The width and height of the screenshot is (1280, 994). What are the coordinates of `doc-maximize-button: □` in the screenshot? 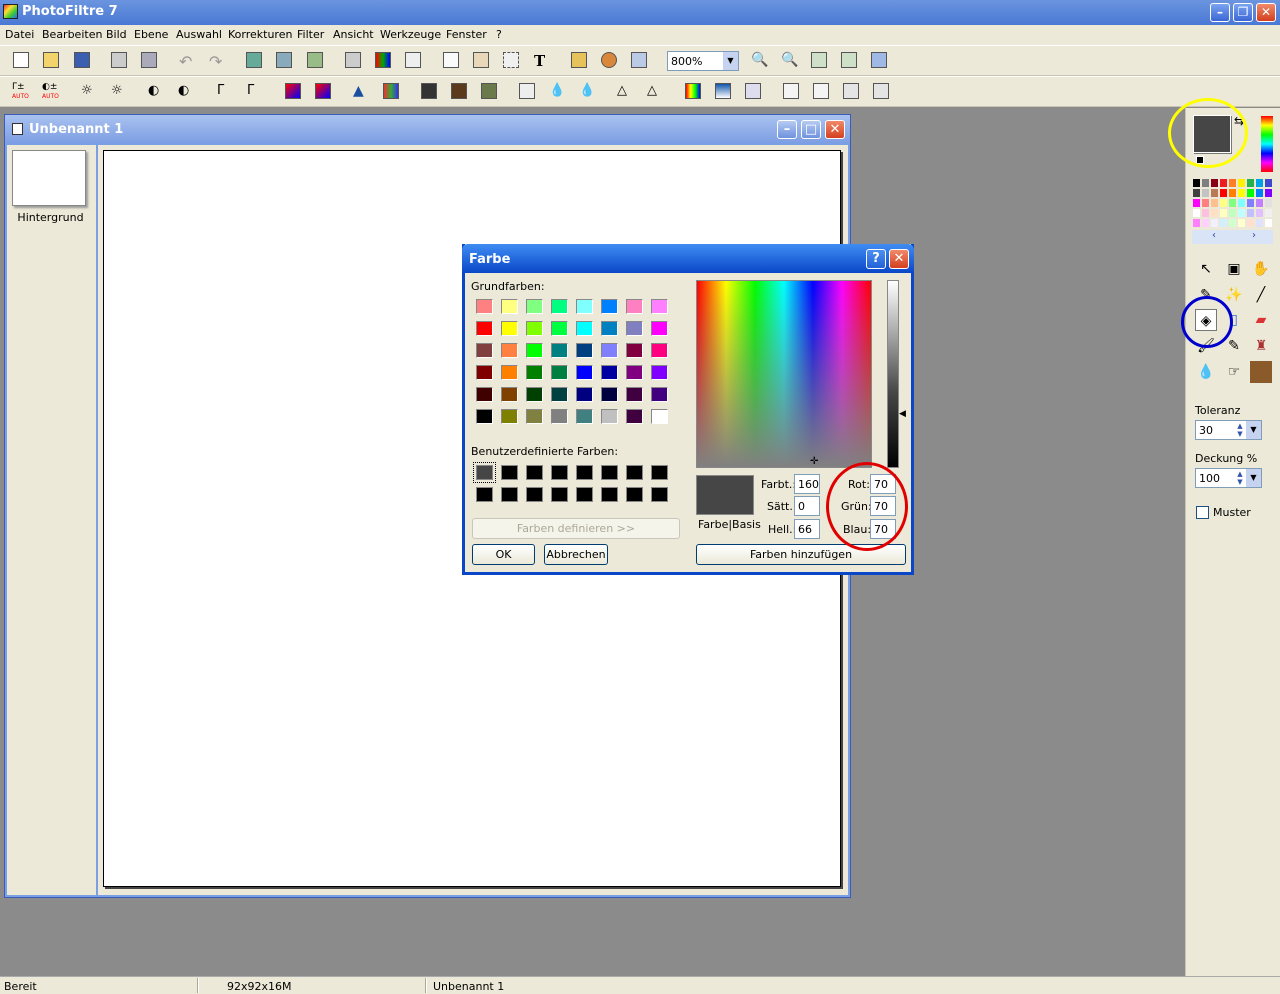 It's located at (811, 129).